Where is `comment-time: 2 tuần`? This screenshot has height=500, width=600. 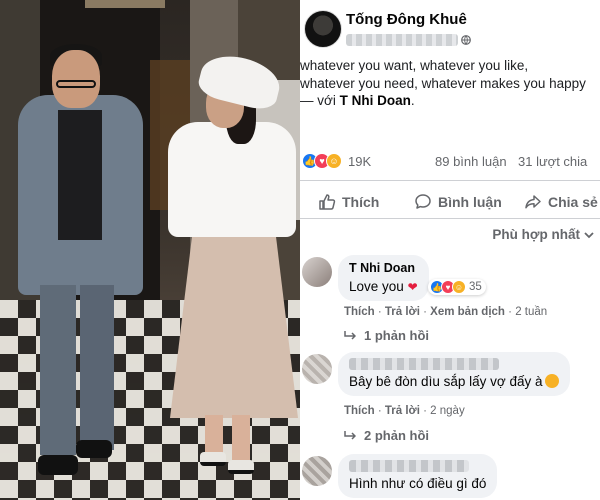 comment-time: 2 tuần is located at coordinates (531, 312).